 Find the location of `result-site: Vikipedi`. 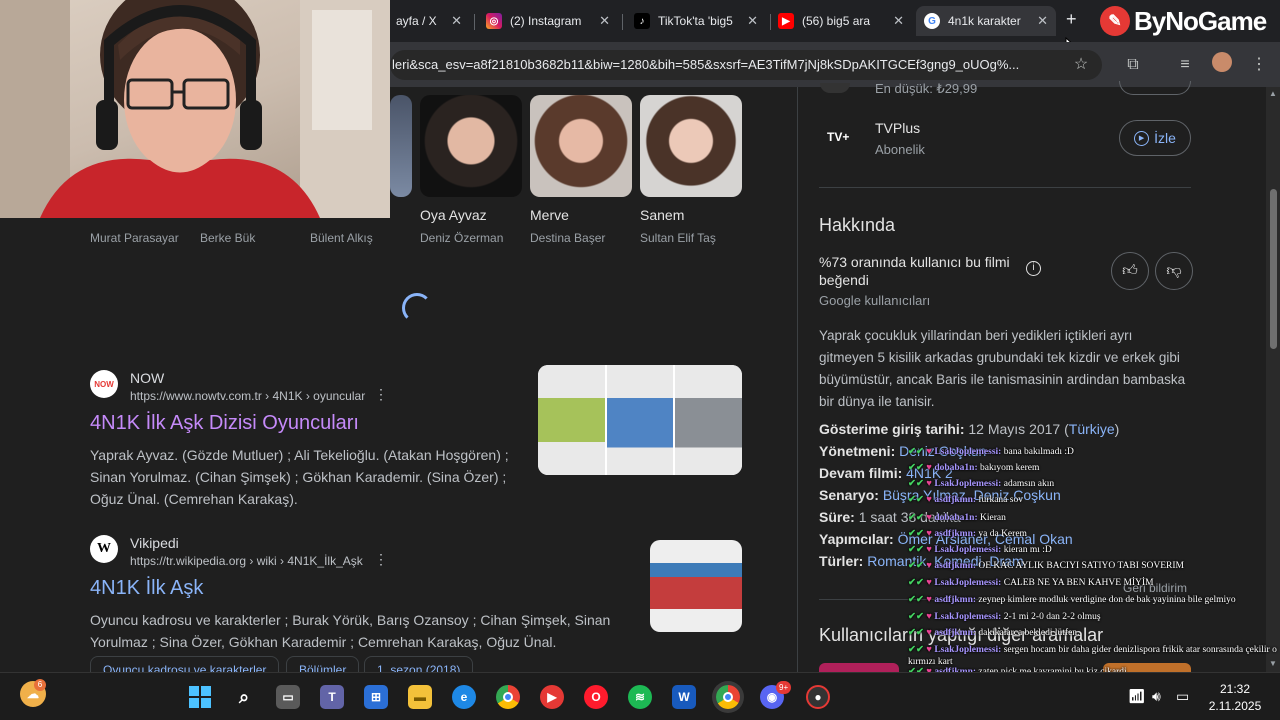

result-site: Vikipedi is located at coordinates (154, 543).